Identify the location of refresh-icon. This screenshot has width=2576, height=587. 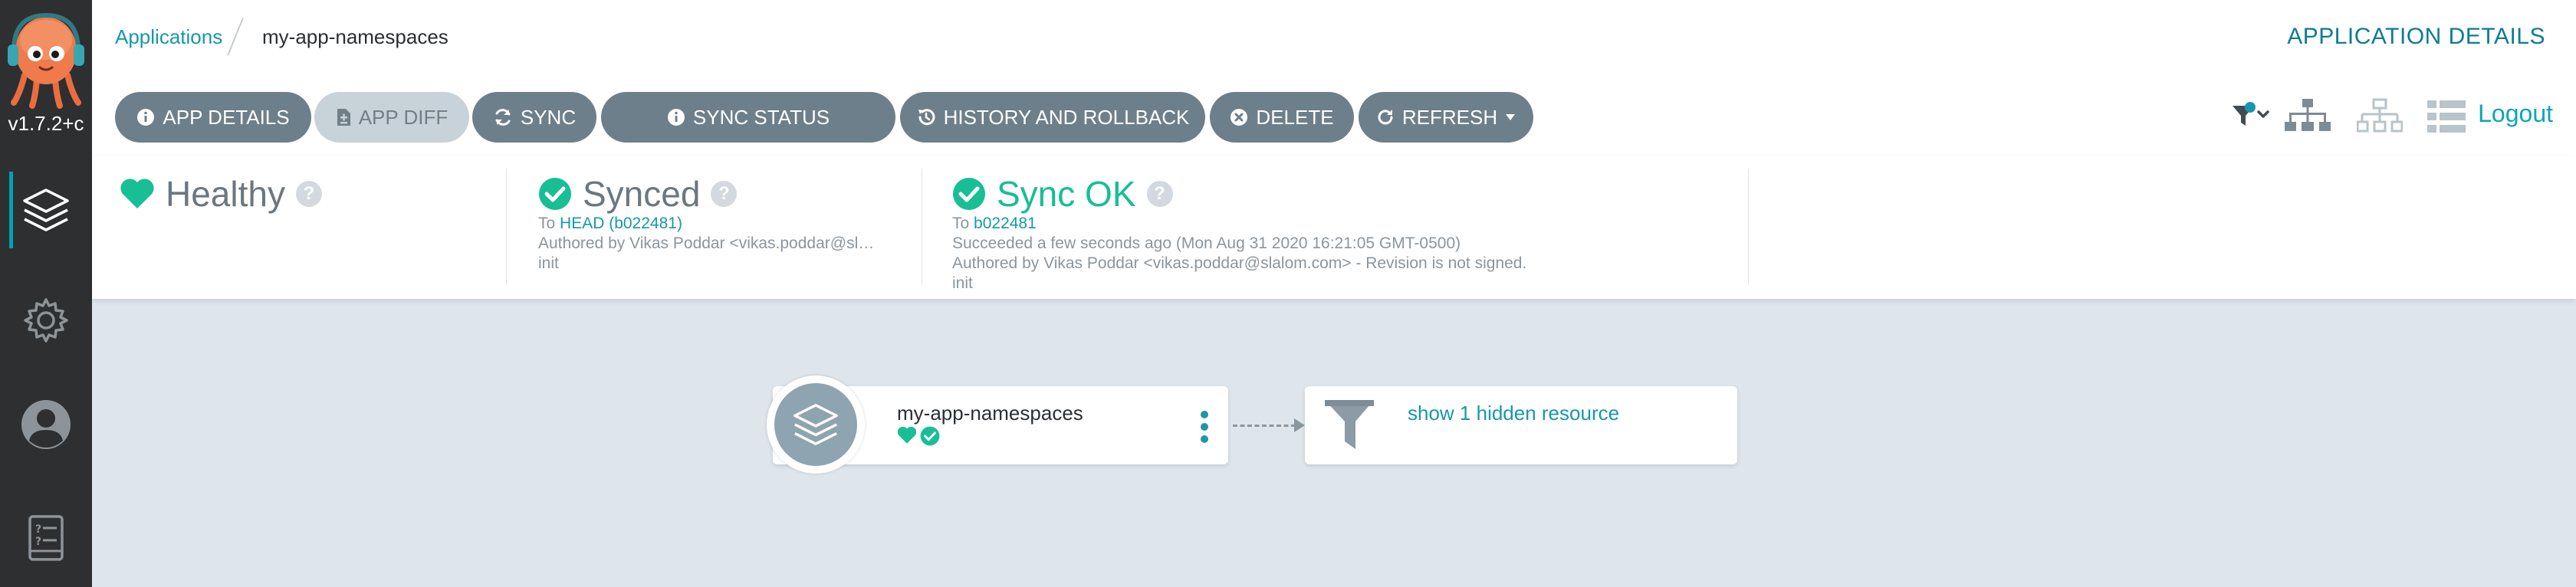
(1385, 117).